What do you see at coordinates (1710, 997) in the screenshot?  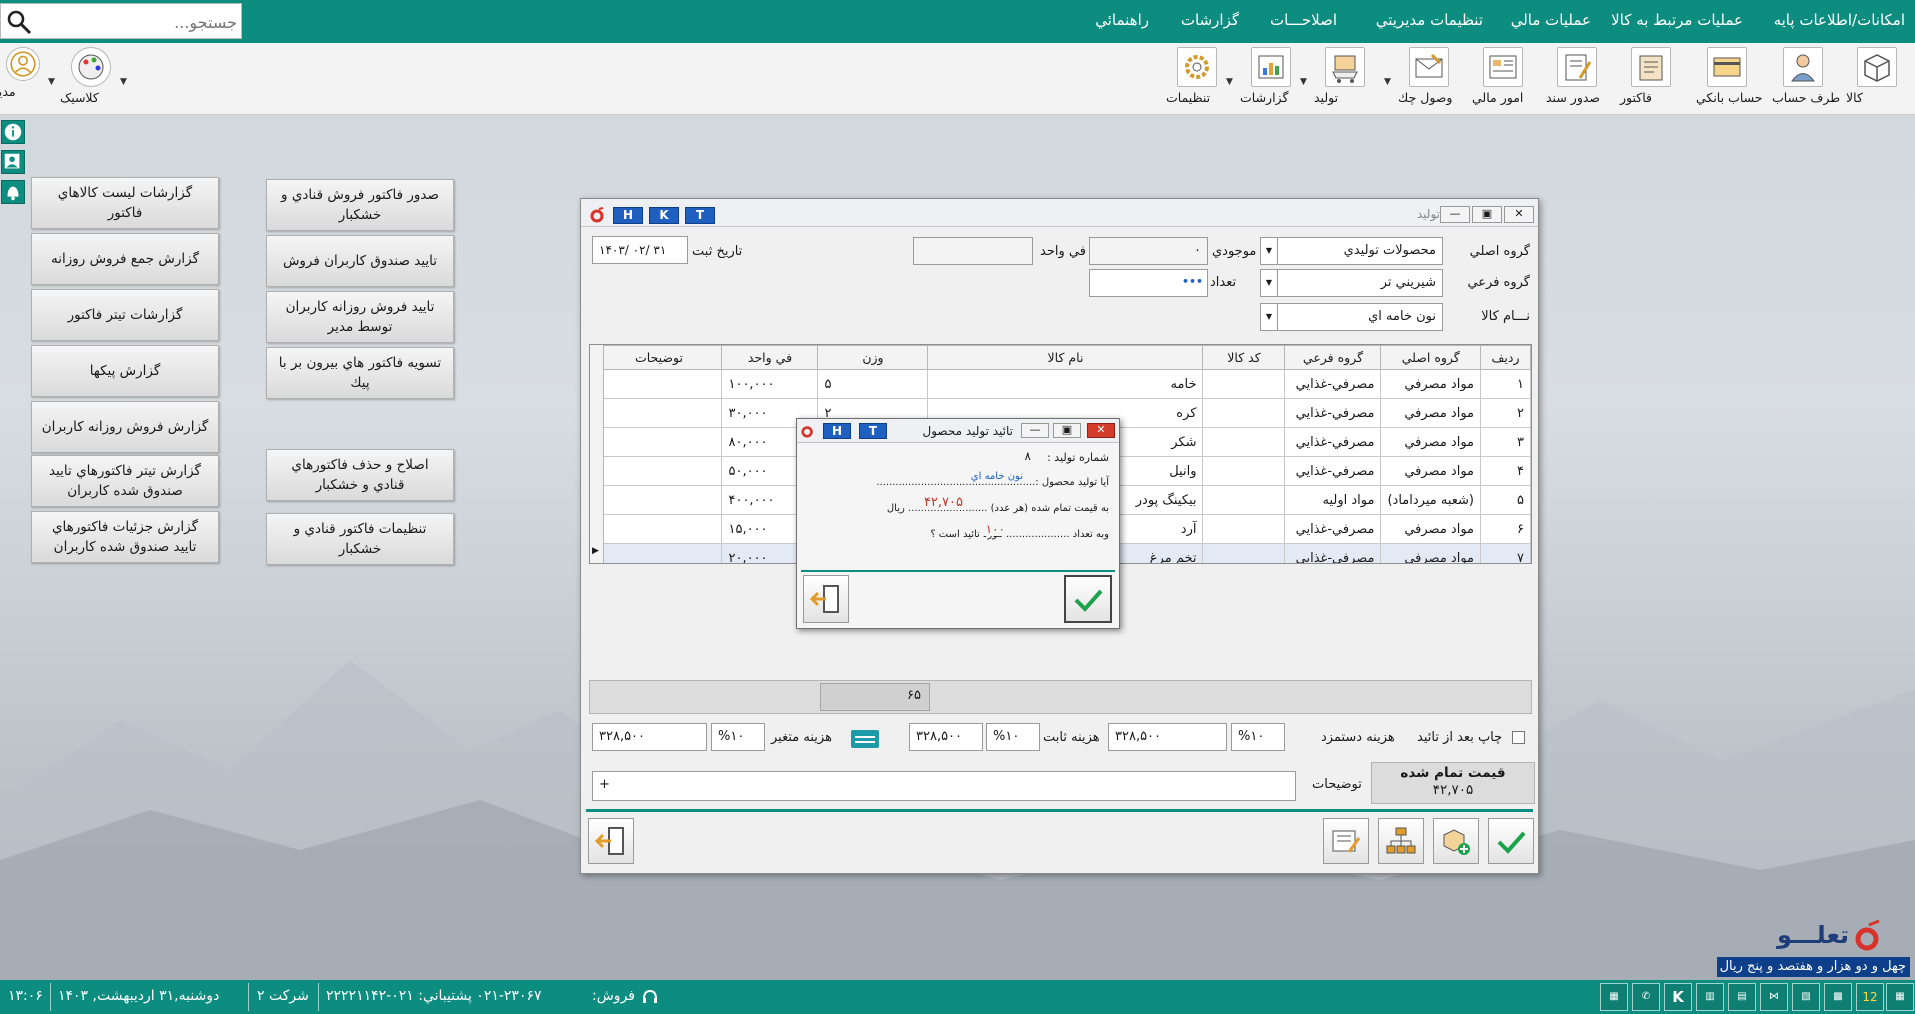 I see `quick-columns-icon: ▥` at bounding box center [1710, 997].